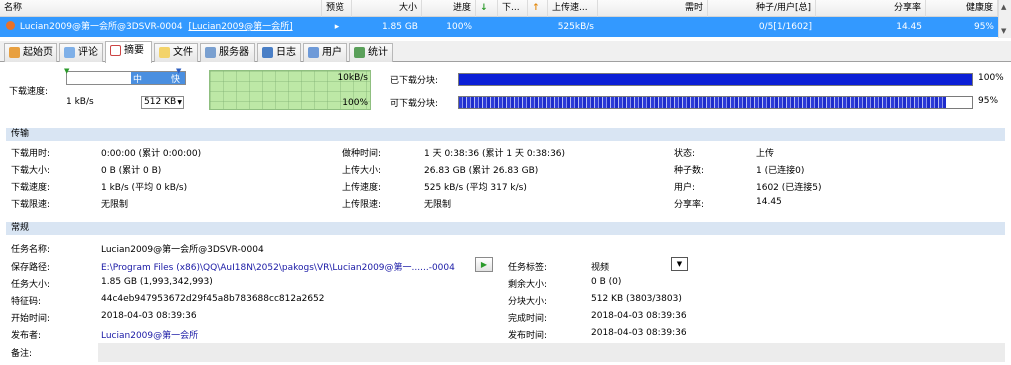  What do you see at coordinates (789, 188) in the screenshot?
I see `users-value: 1602 (已连接5)` at bounding box center [789, 188].